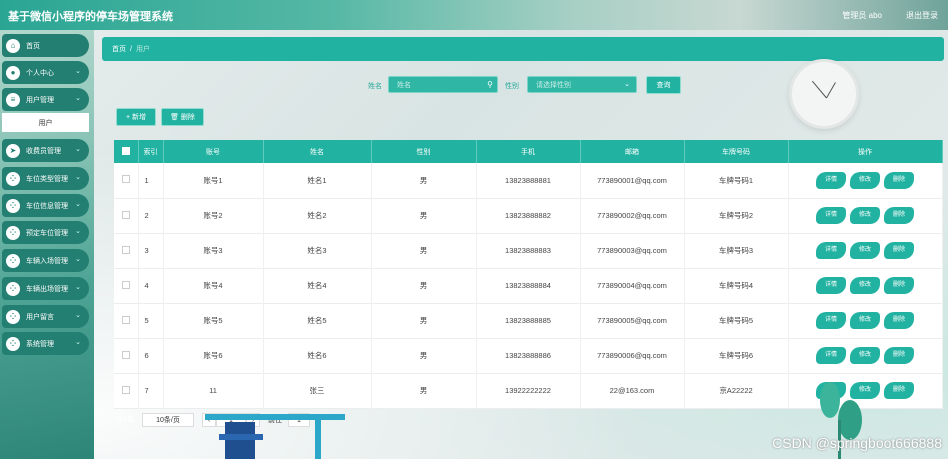 The image size is (948, 459). I want to click on column-header: 账号, so click(213, 151).